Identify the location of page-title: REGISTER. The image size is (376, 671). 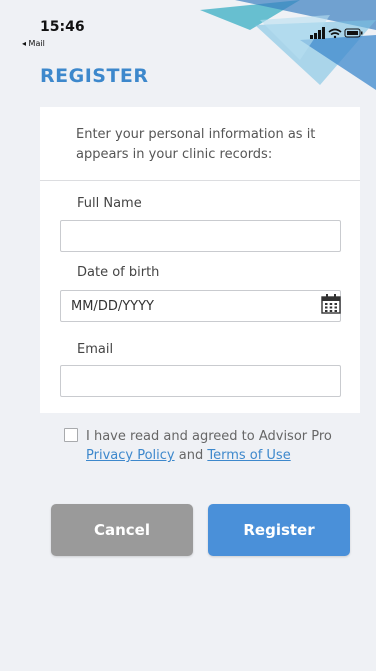
(94, 76).